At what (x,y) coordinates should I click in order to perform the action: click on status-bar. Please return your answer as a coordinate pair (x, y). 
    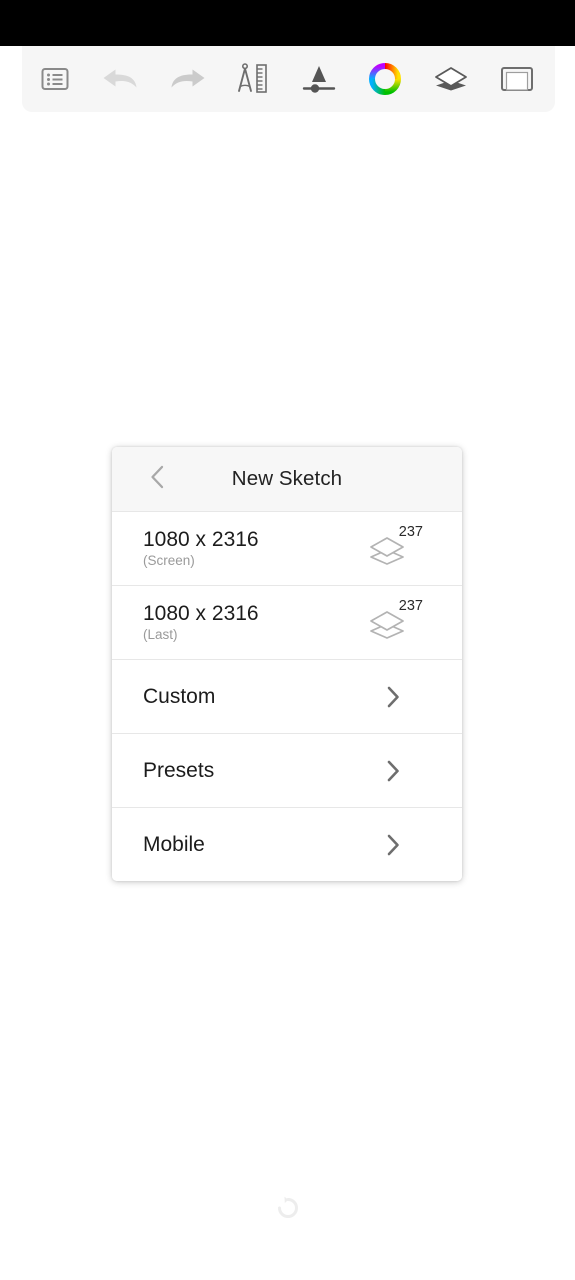
    Looking at the image, I should click on (287, 23).